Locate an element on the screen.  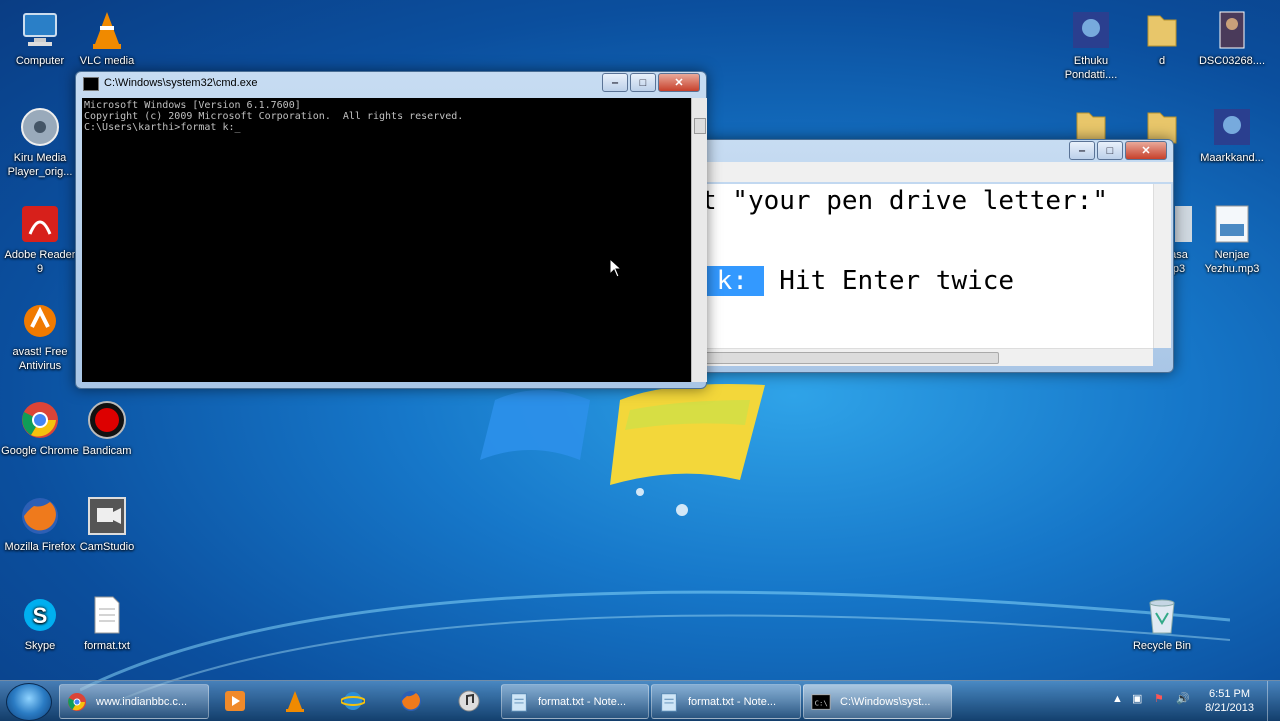
notepad-line-2: k: Hit Enter twice is located at coordinates (857, 281).